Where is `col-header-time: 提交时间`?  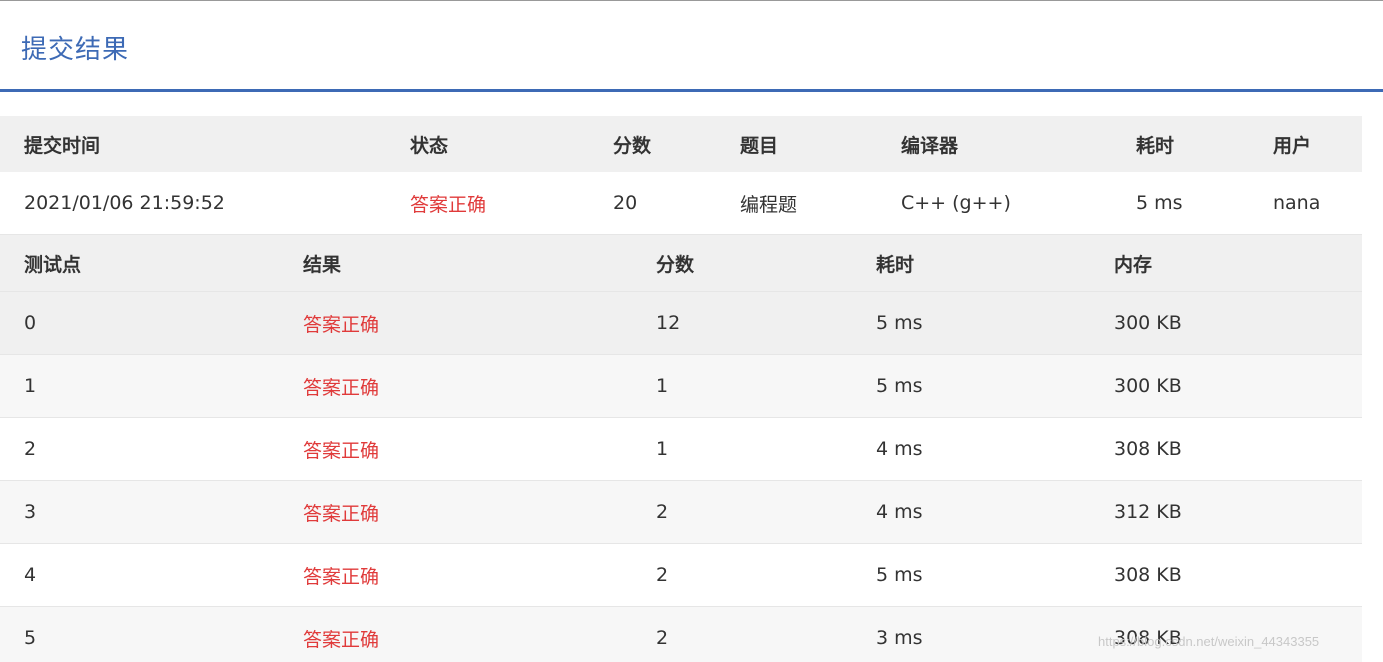 col-header-time: 提交时间 is located at coordinates (62, 145).